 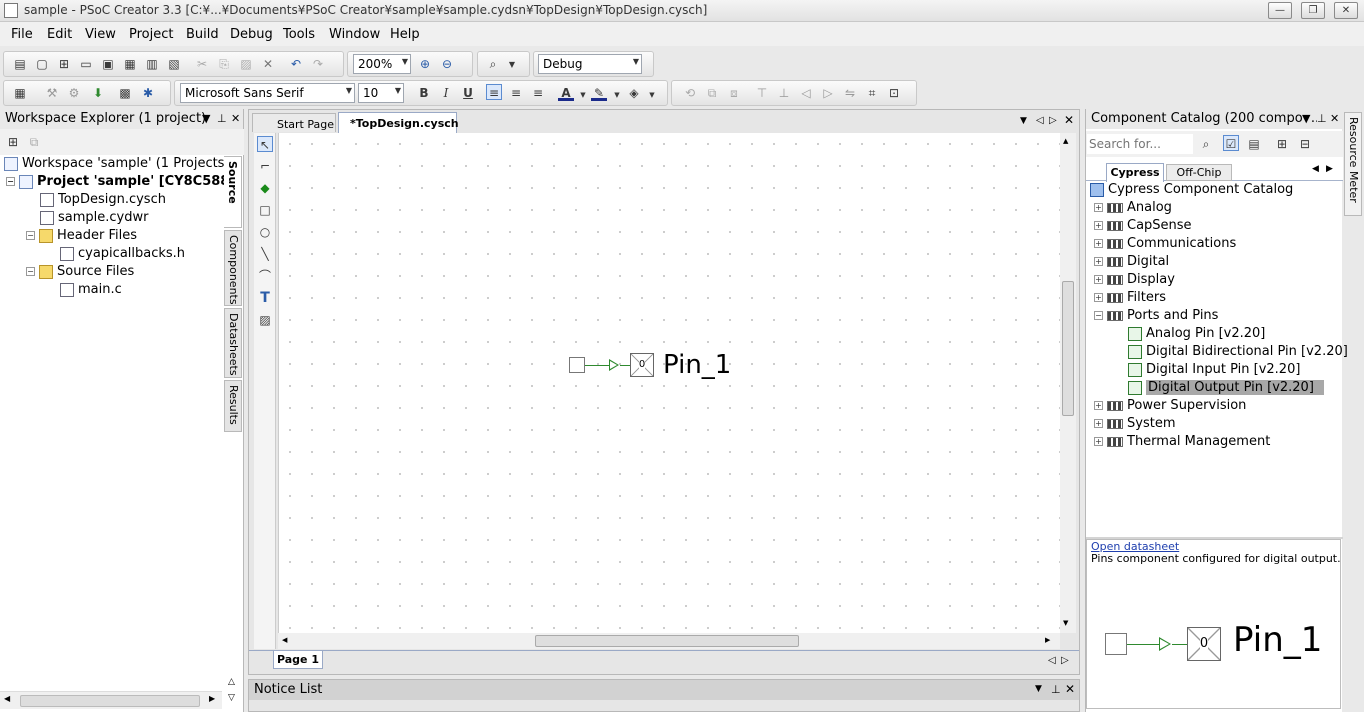 I want to click on zoom-out-icon: ⊖, so click(x=447, y=64).